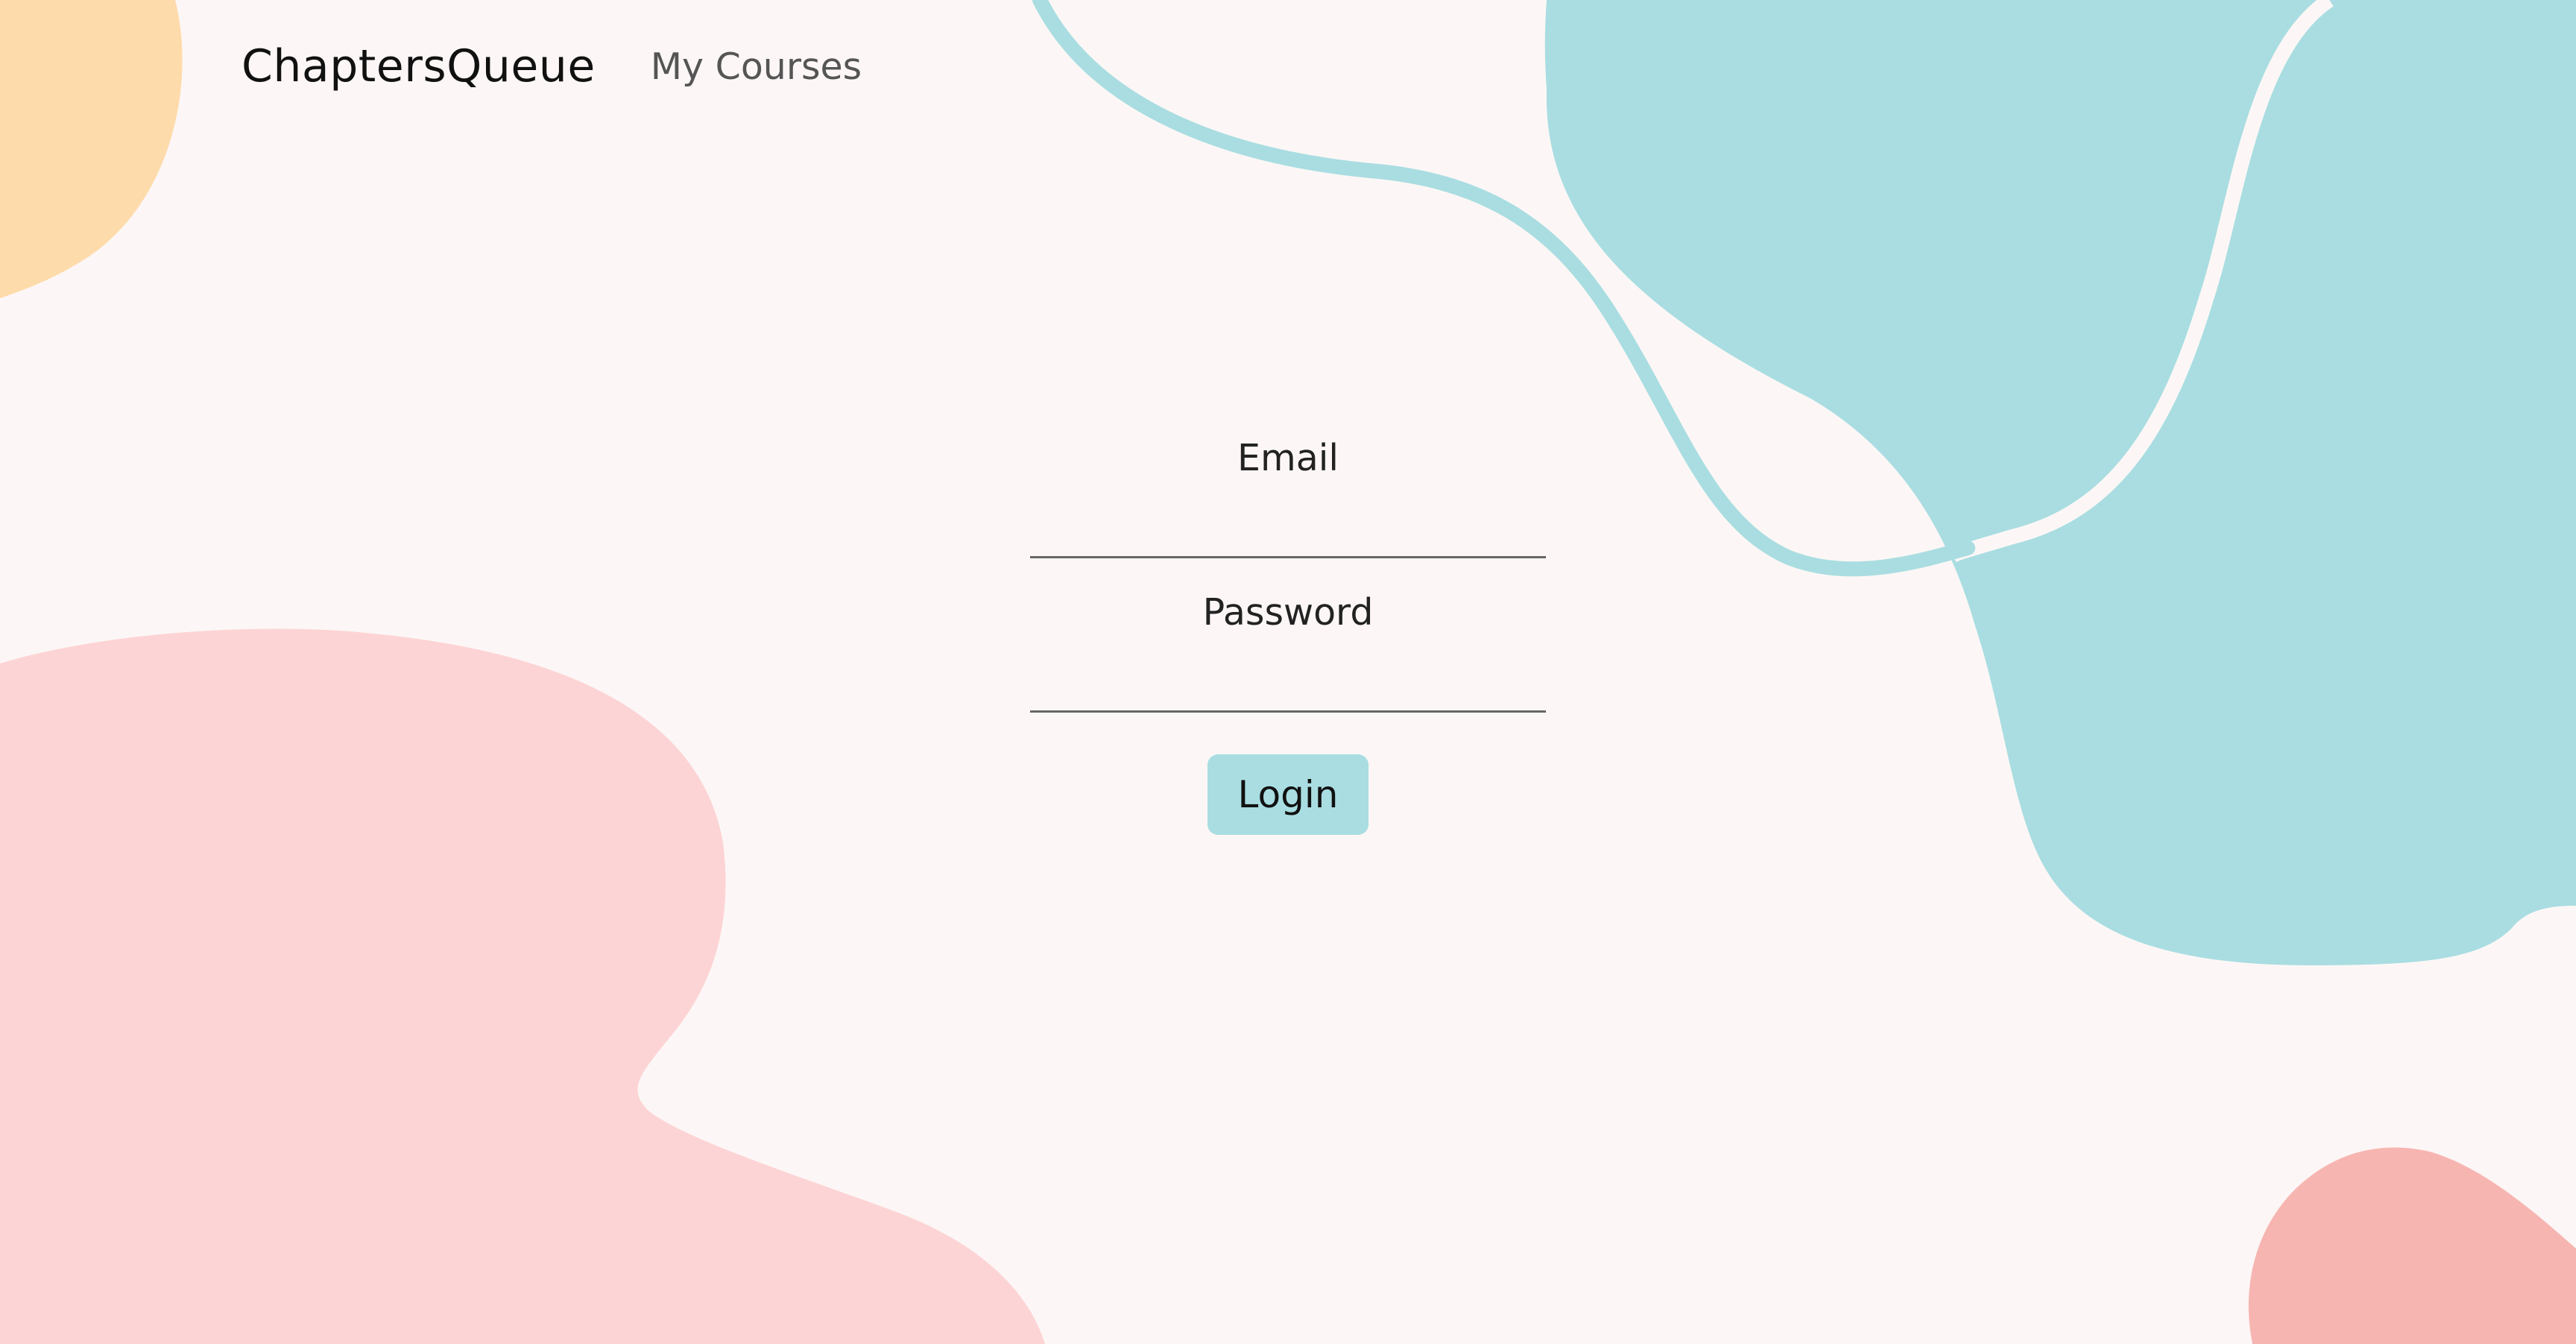 The width and height of the screenshot is (2576, 1344). I want to click on top-nav: ChaptersQueue My Courses, so click(552, 66).